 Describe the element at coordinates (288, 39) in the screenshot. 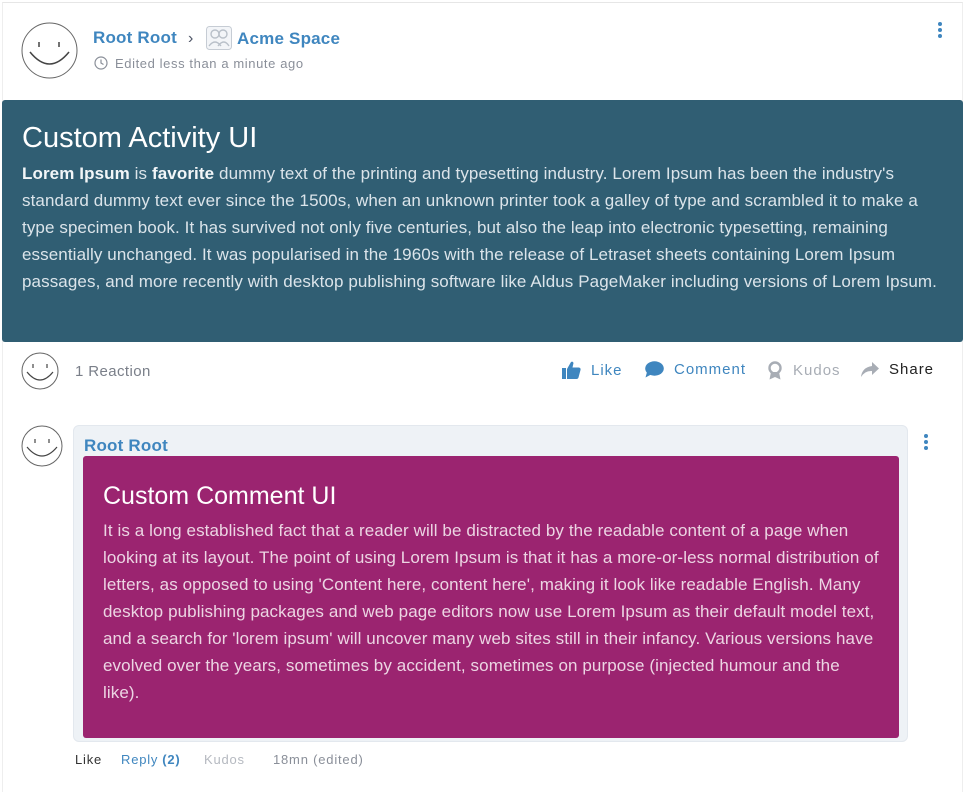

I see `space-link: Acme Space` at that location.